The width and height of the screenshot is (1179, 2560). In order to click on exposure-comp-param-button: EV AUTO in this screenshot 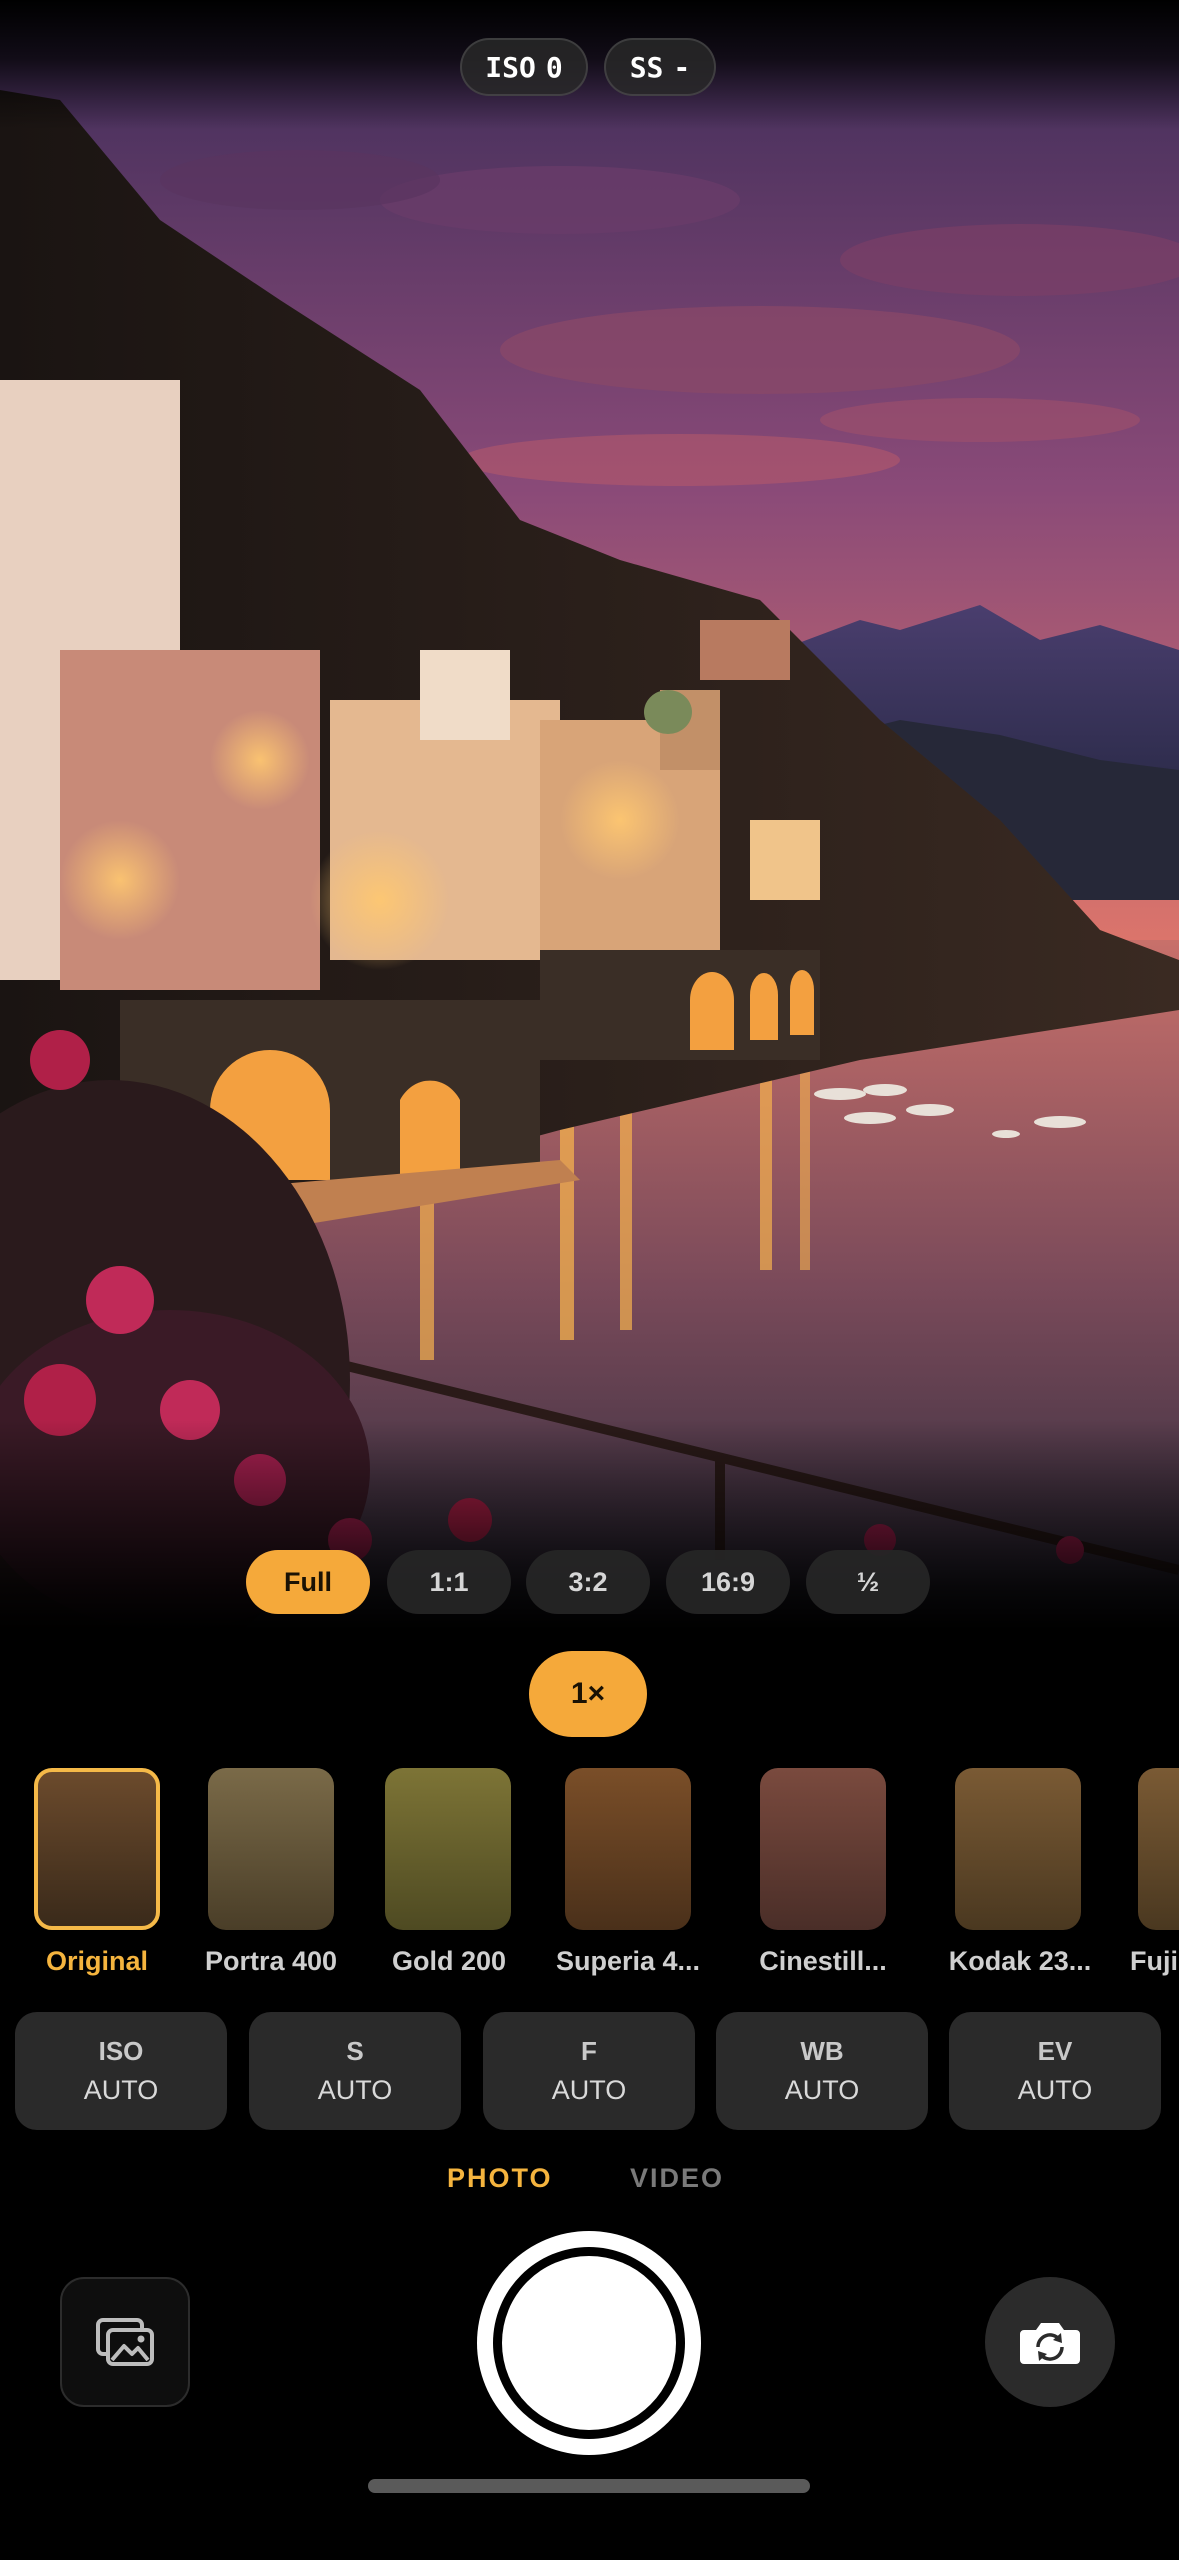, I will do `click(1055, 2071)`.